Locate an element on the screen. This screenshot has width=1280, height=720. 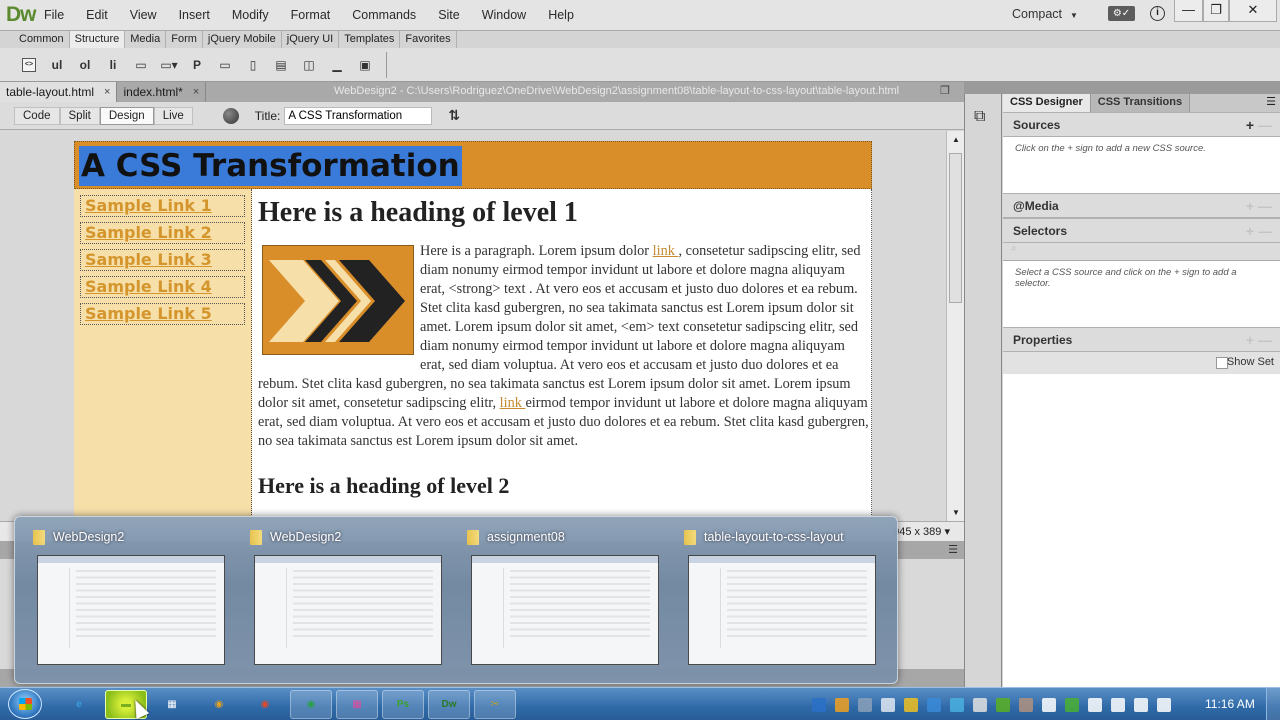
menu-window: Window is located at coordinates (504, 15).